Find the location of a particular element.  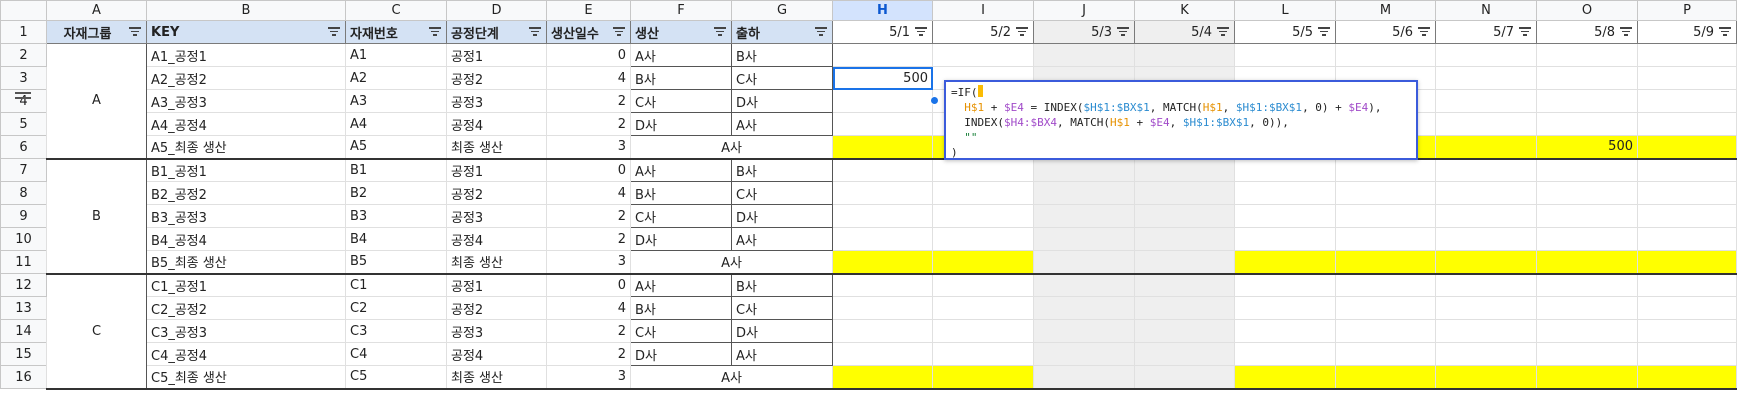

days-cell: 3 is located at coordinates (588, 377).